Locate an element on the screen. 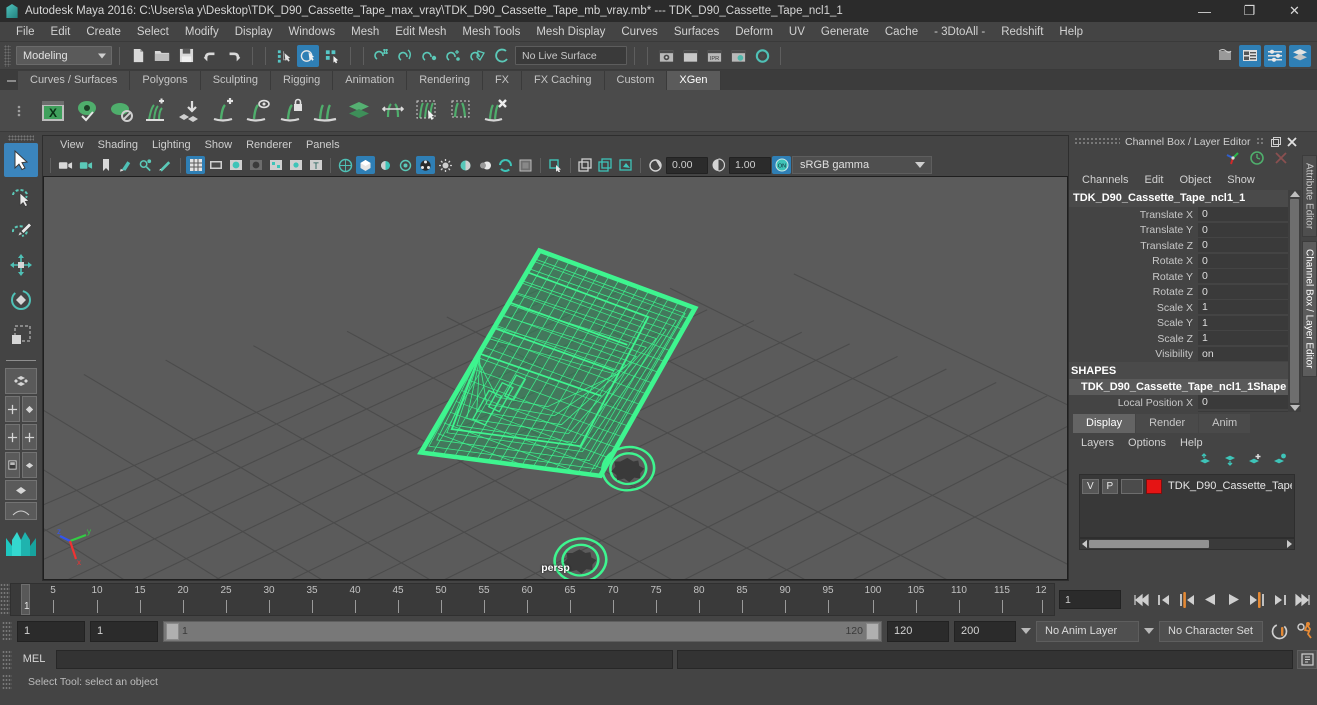  shelf-tab-curves-surfaces: Curves / Surfaces is located at coordinates (74, 80).